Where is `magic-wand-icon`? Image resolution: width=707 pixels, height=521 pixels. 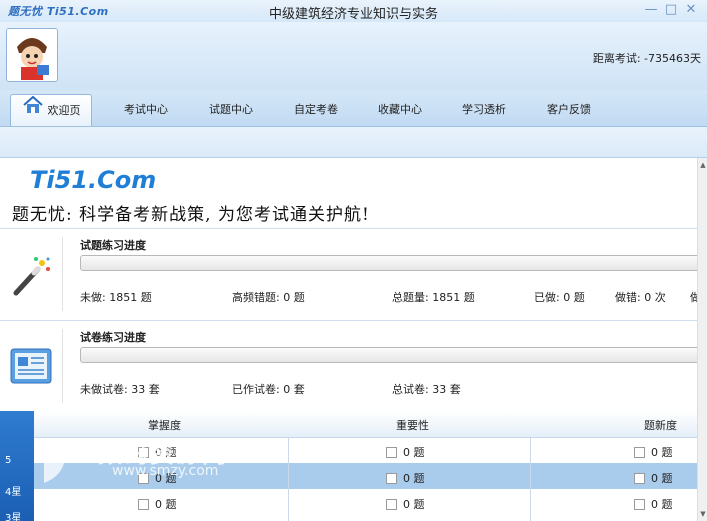 magic-wand-icon is located at coordinates (31, 276).